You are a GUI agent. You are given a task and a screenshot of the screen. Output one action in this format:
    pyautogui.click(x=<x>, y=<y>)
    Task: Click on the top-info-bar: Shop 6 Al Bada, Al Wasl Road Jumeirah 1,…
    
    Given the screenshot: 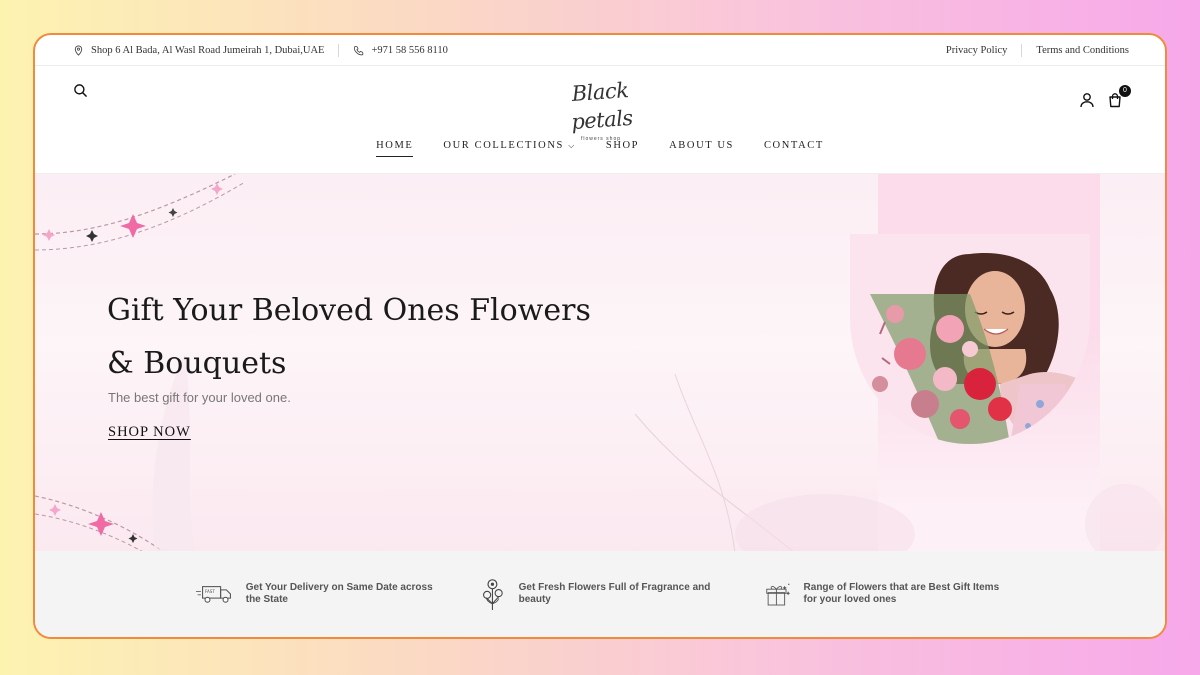 What is the action you would take?
    pyautogui.click(x=600, y=50)
    